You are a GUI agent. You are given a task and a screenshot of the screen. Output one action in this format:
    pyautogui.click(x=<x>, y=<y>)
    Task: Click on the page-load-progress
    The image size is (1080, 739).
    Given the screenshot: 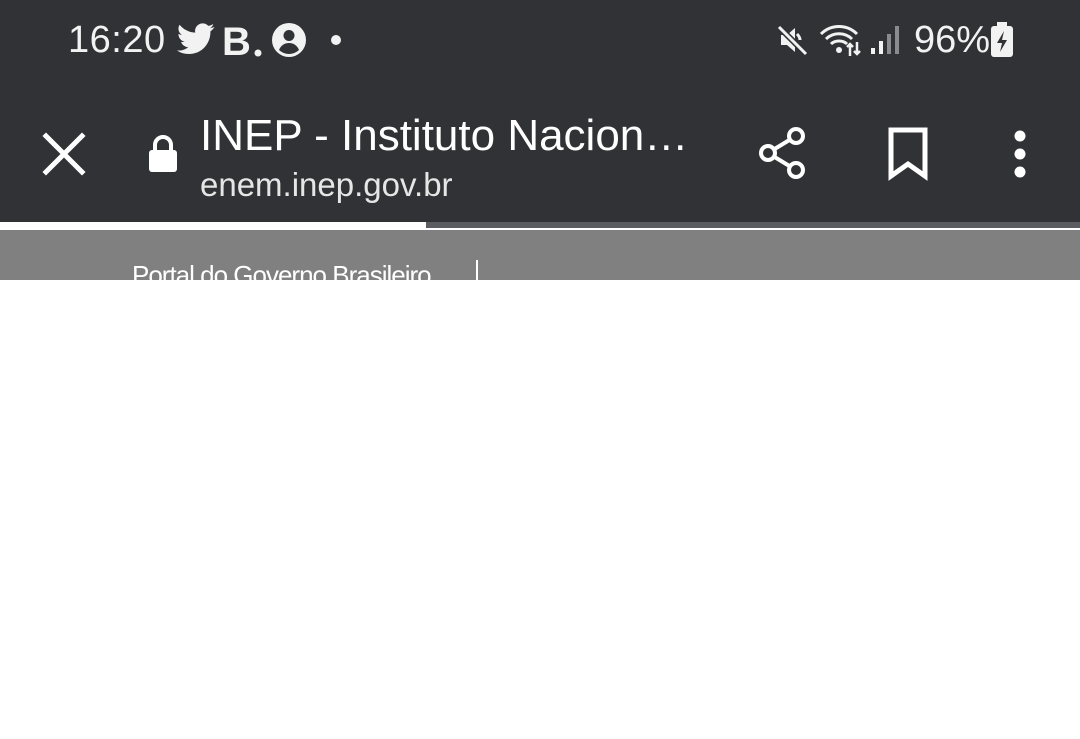 What is the action you would take?
    pyautogui.click(x=540, y=225)
    